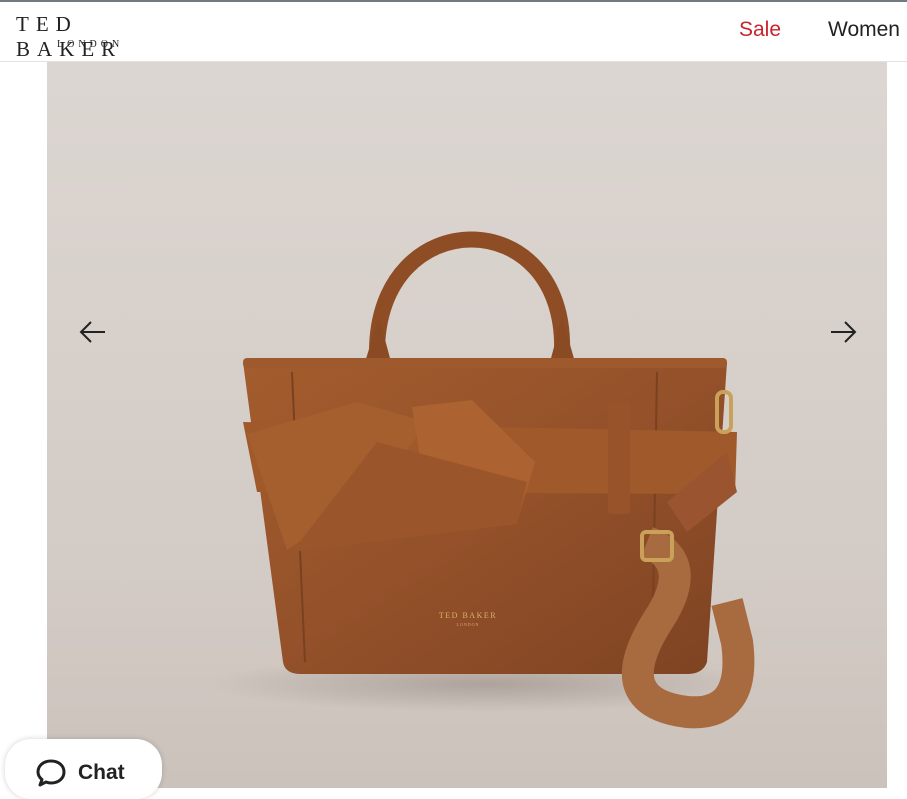 The image size is (907, 799). Describe the element at coordinates (843, 332) in the screenshot. I see `arrow-right-icon` at that location.